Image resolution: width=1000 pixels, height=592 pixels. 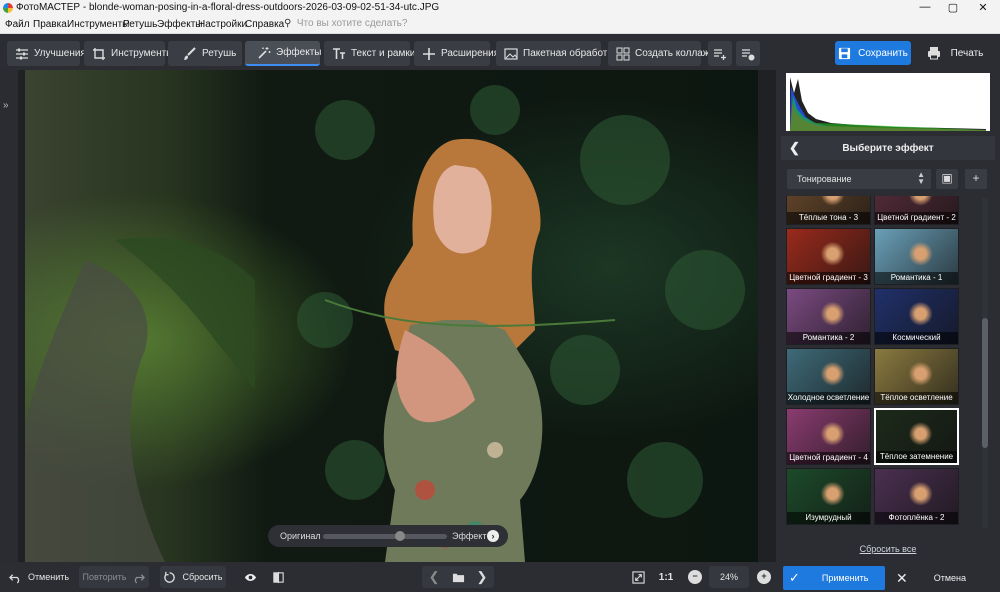 What do you see at coordinates (873, 53) in the screenshot?
I see `save-button: Сохранить` at bounding box center [873, 53].